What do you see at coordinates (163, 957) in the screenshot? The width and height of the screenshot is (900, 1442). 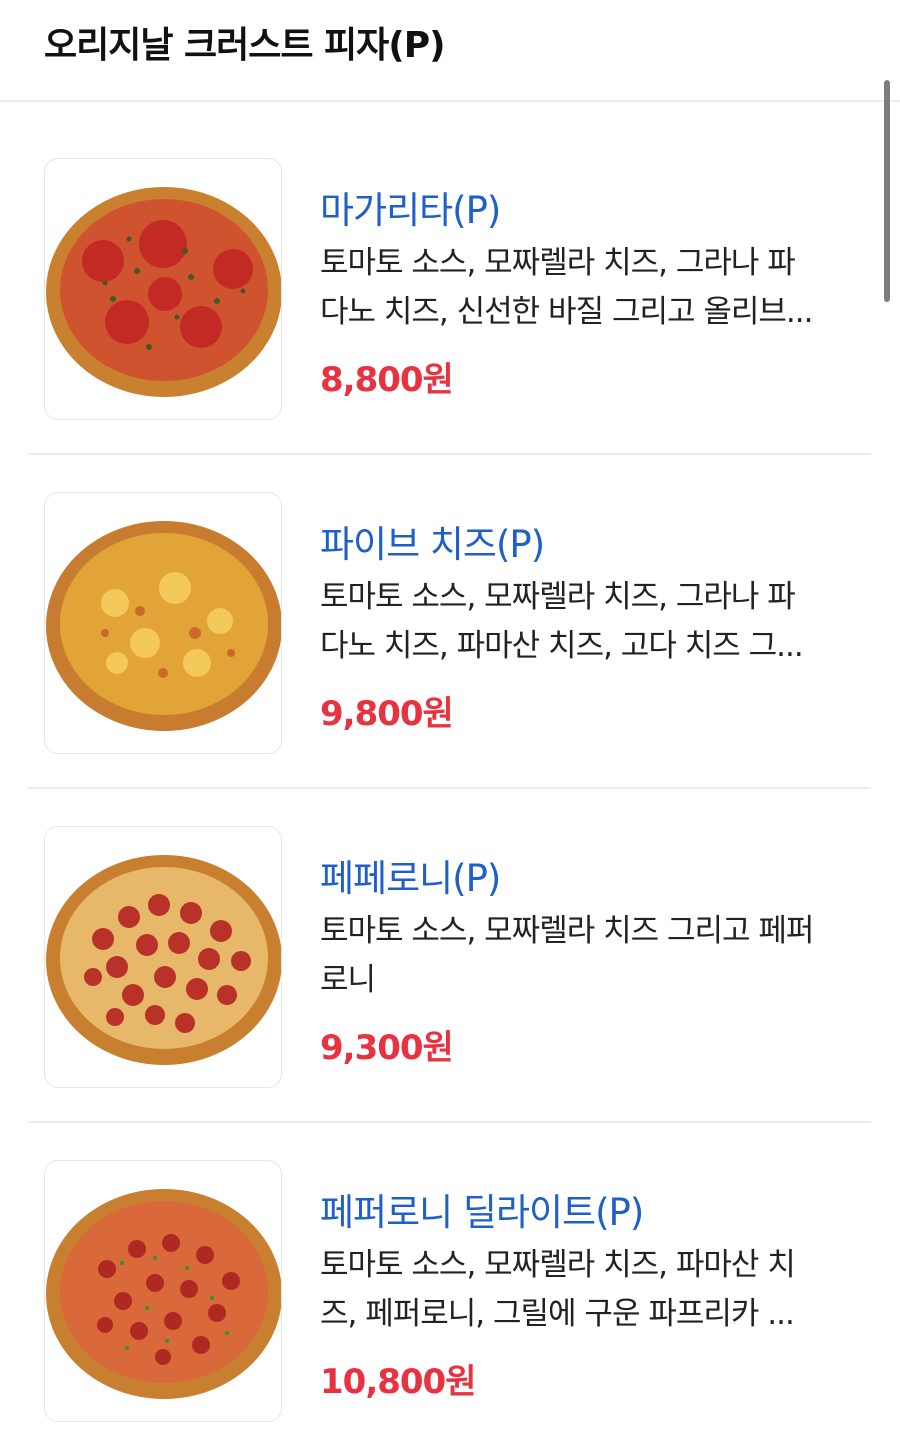 I see `pizza-image-pepperoni` at bounding box center [163, 957].